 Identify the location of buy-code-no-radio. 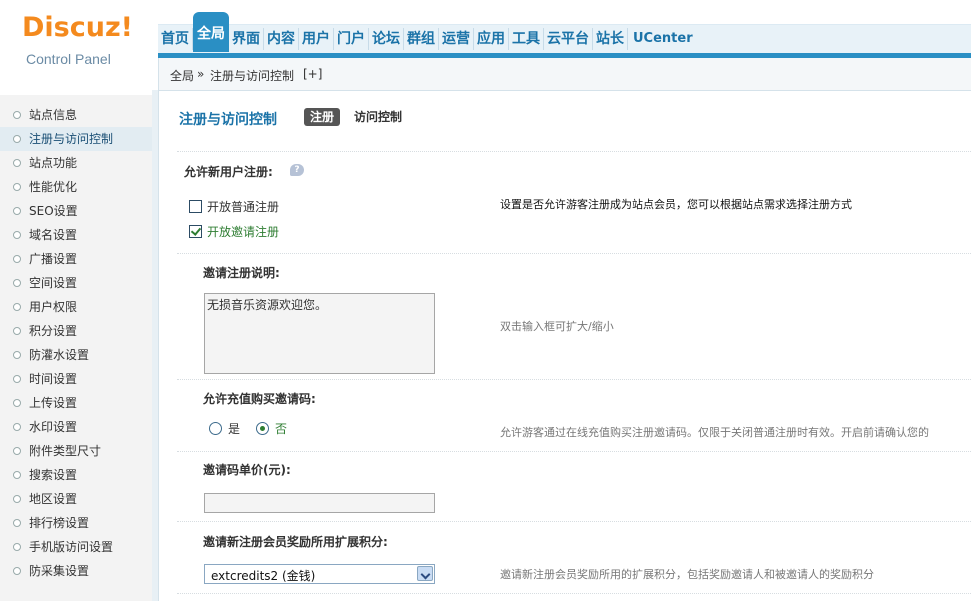
(262, 428).